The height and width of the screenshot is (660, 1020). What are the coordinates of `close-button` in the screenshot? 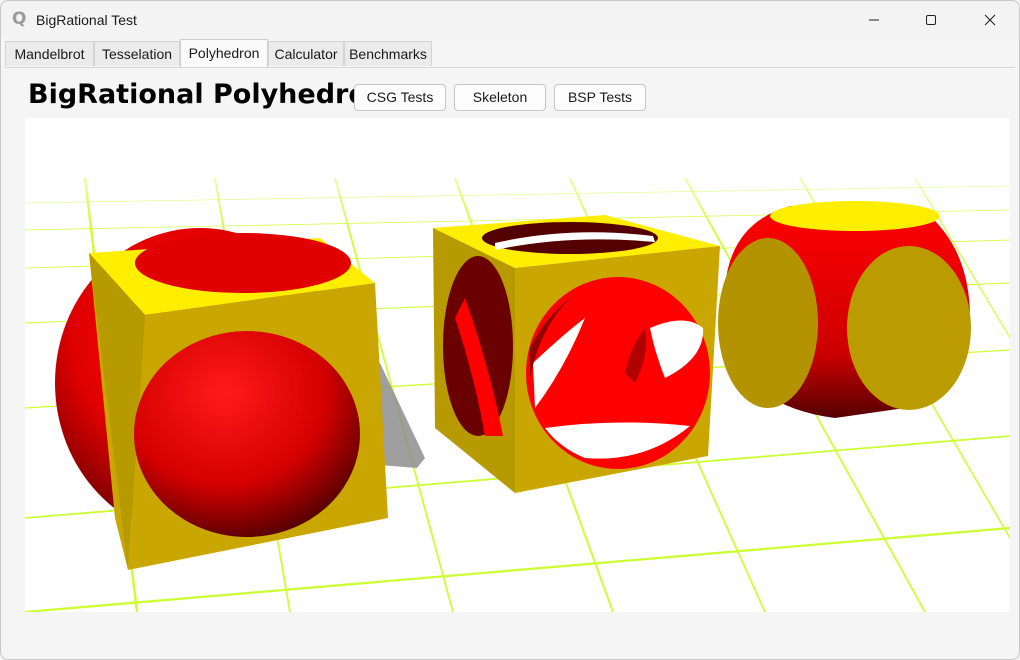 It's located at (990, 20).